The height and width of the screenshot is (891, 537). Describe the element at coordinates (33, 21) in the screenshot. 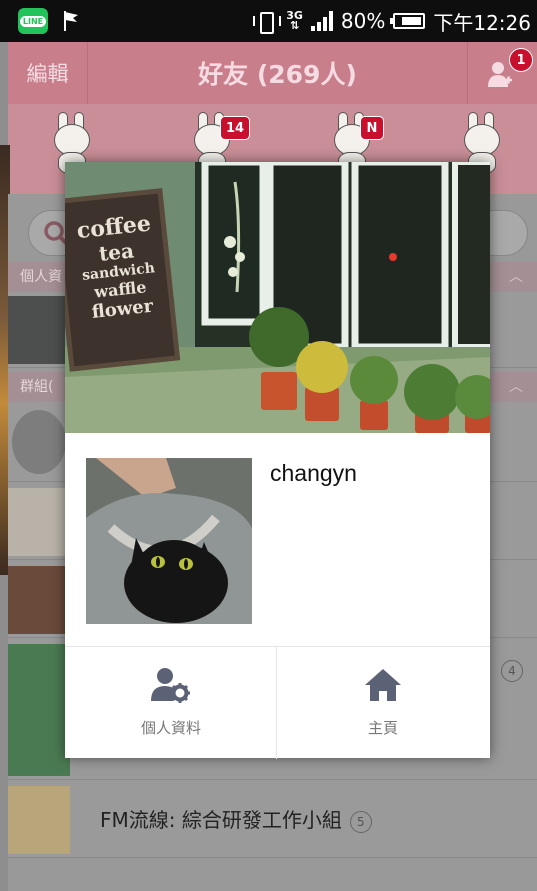

I see `line-app-icon: LINE` at that location.